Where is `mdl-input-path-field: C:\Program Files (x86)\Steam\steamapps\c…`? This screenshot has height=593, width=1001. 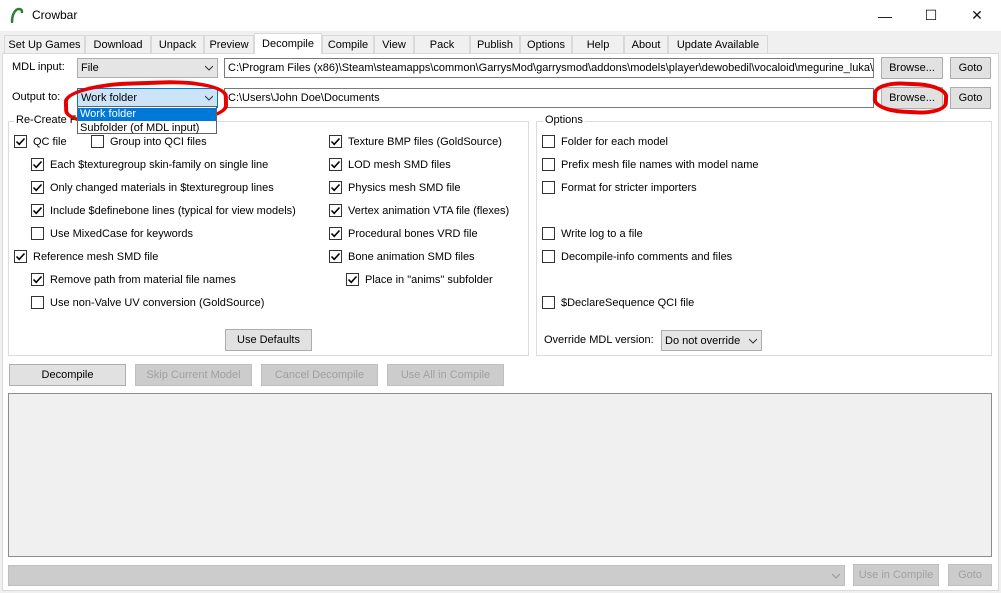 mdl-input-path-field: C:\Program Files (x86)\Steam\steamapps\c… is located at coordinates (549, 68).